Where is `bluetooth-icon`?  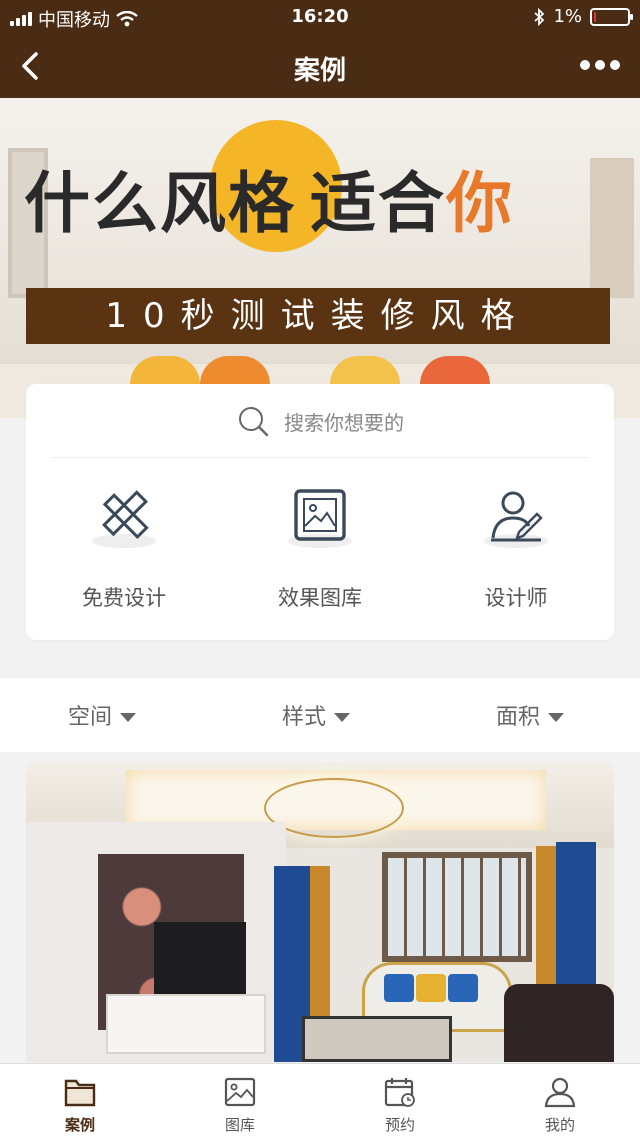
bluetooth-icon is located at coordinates (539, 16).